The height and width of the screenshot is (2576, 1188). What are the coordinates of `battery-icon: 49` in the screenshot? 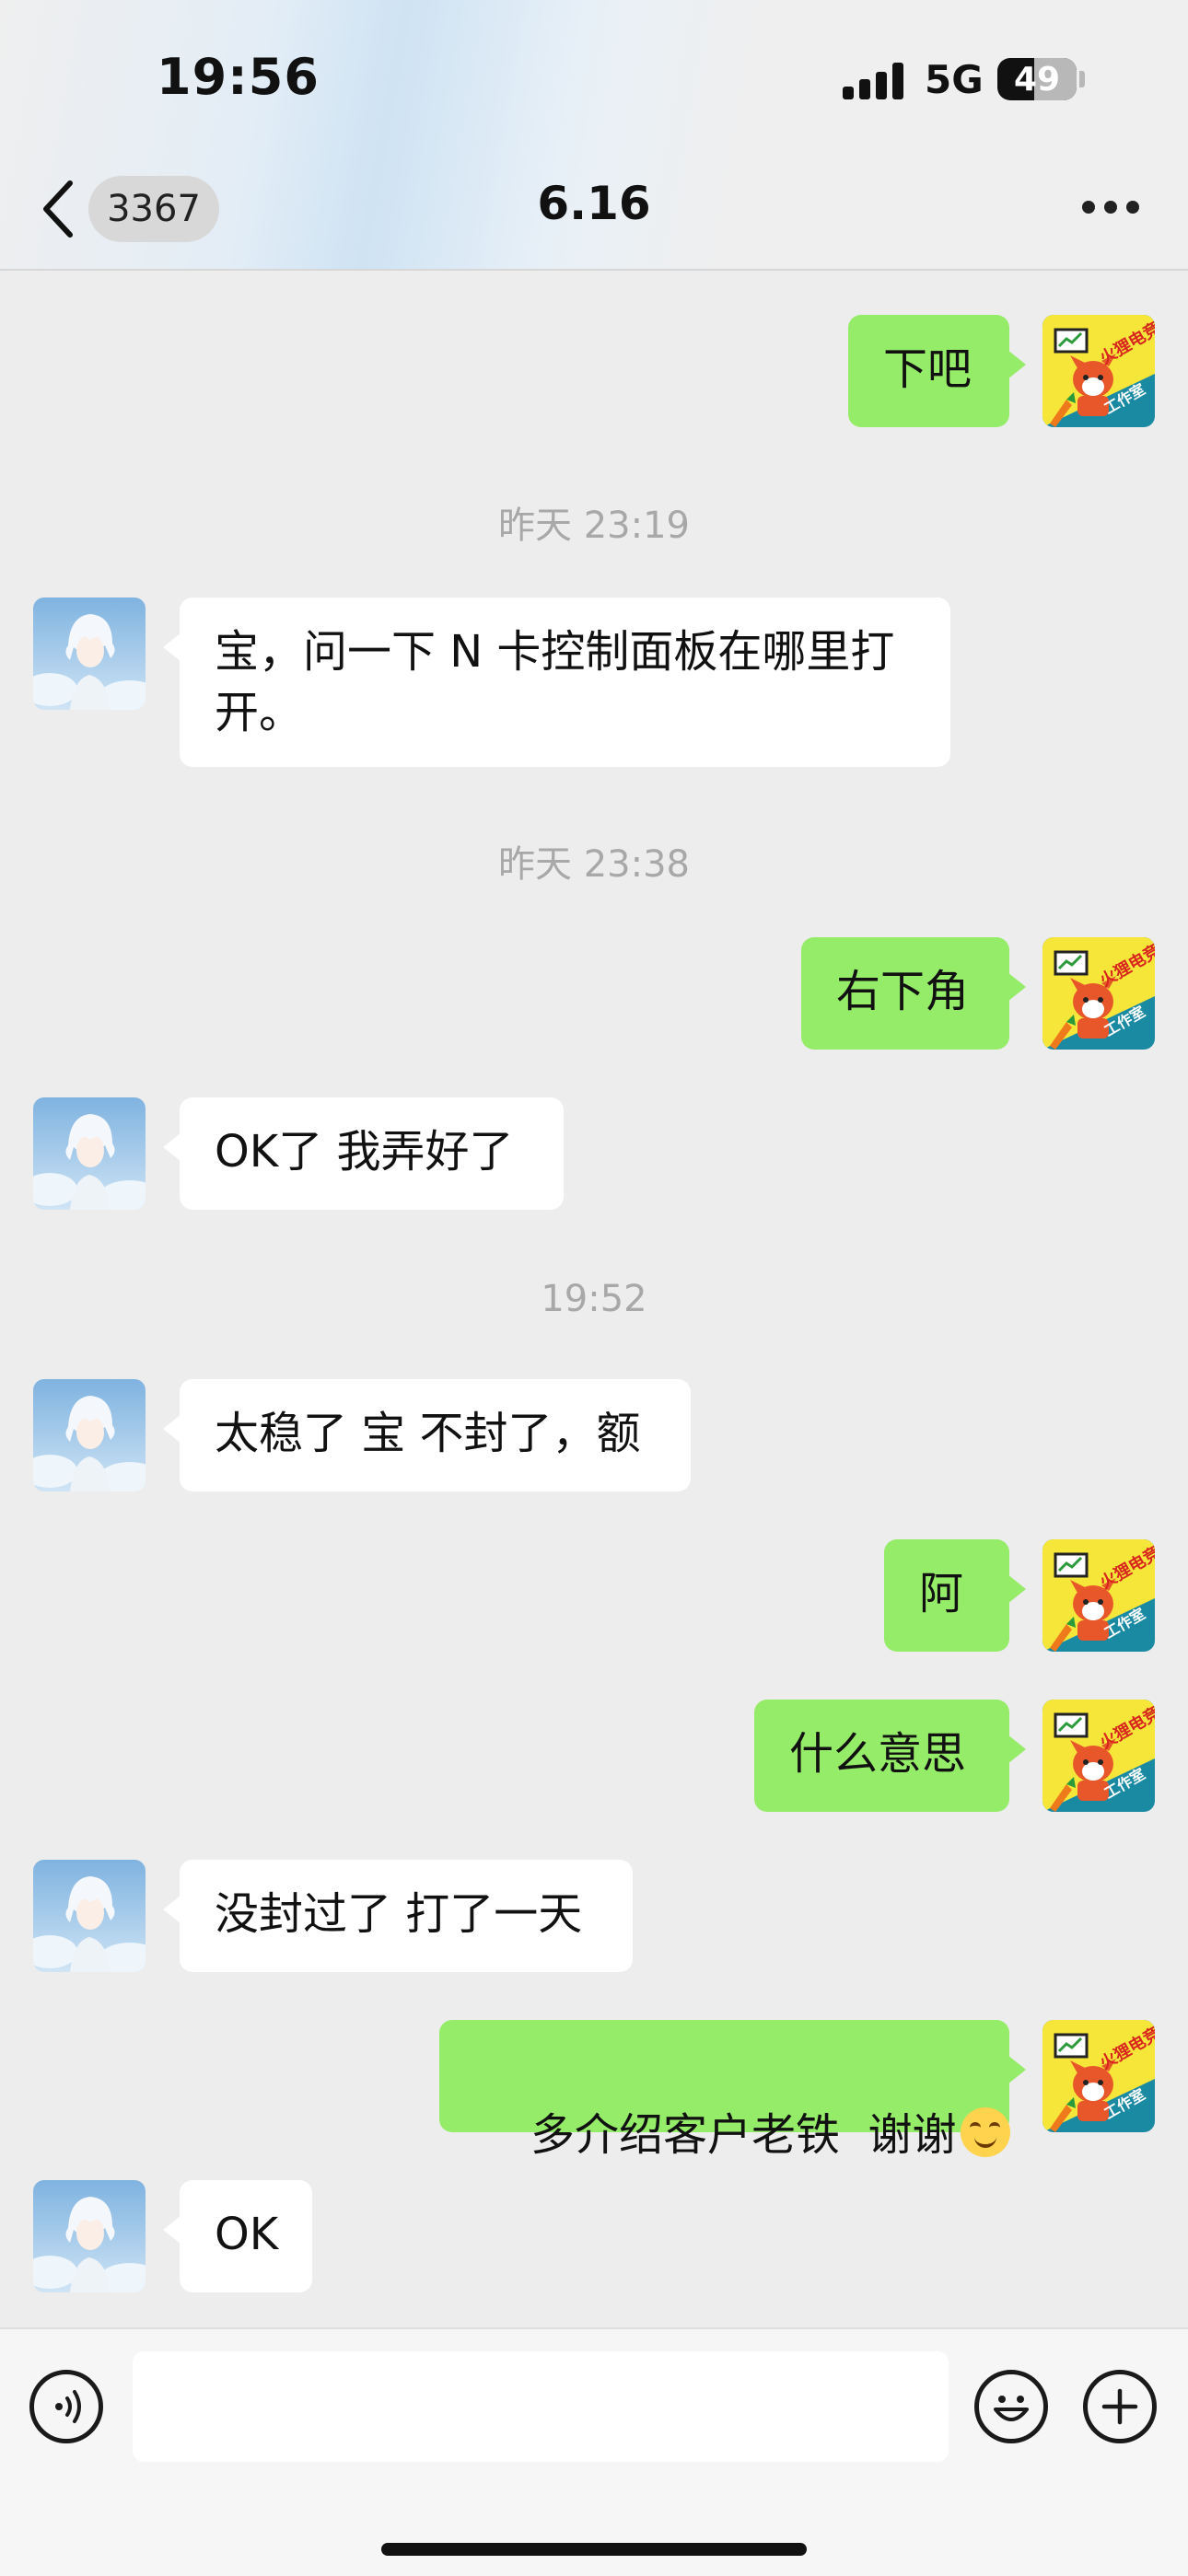 It's located at (1037, 79).